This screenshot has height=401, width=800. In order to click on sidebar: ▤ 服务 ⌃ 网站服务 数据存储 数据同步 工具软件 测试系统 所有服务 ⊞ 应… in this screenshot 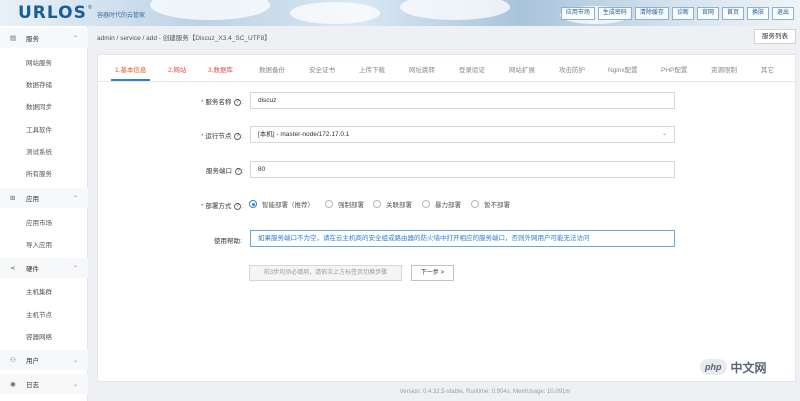, I will do `click(44, 213)`.